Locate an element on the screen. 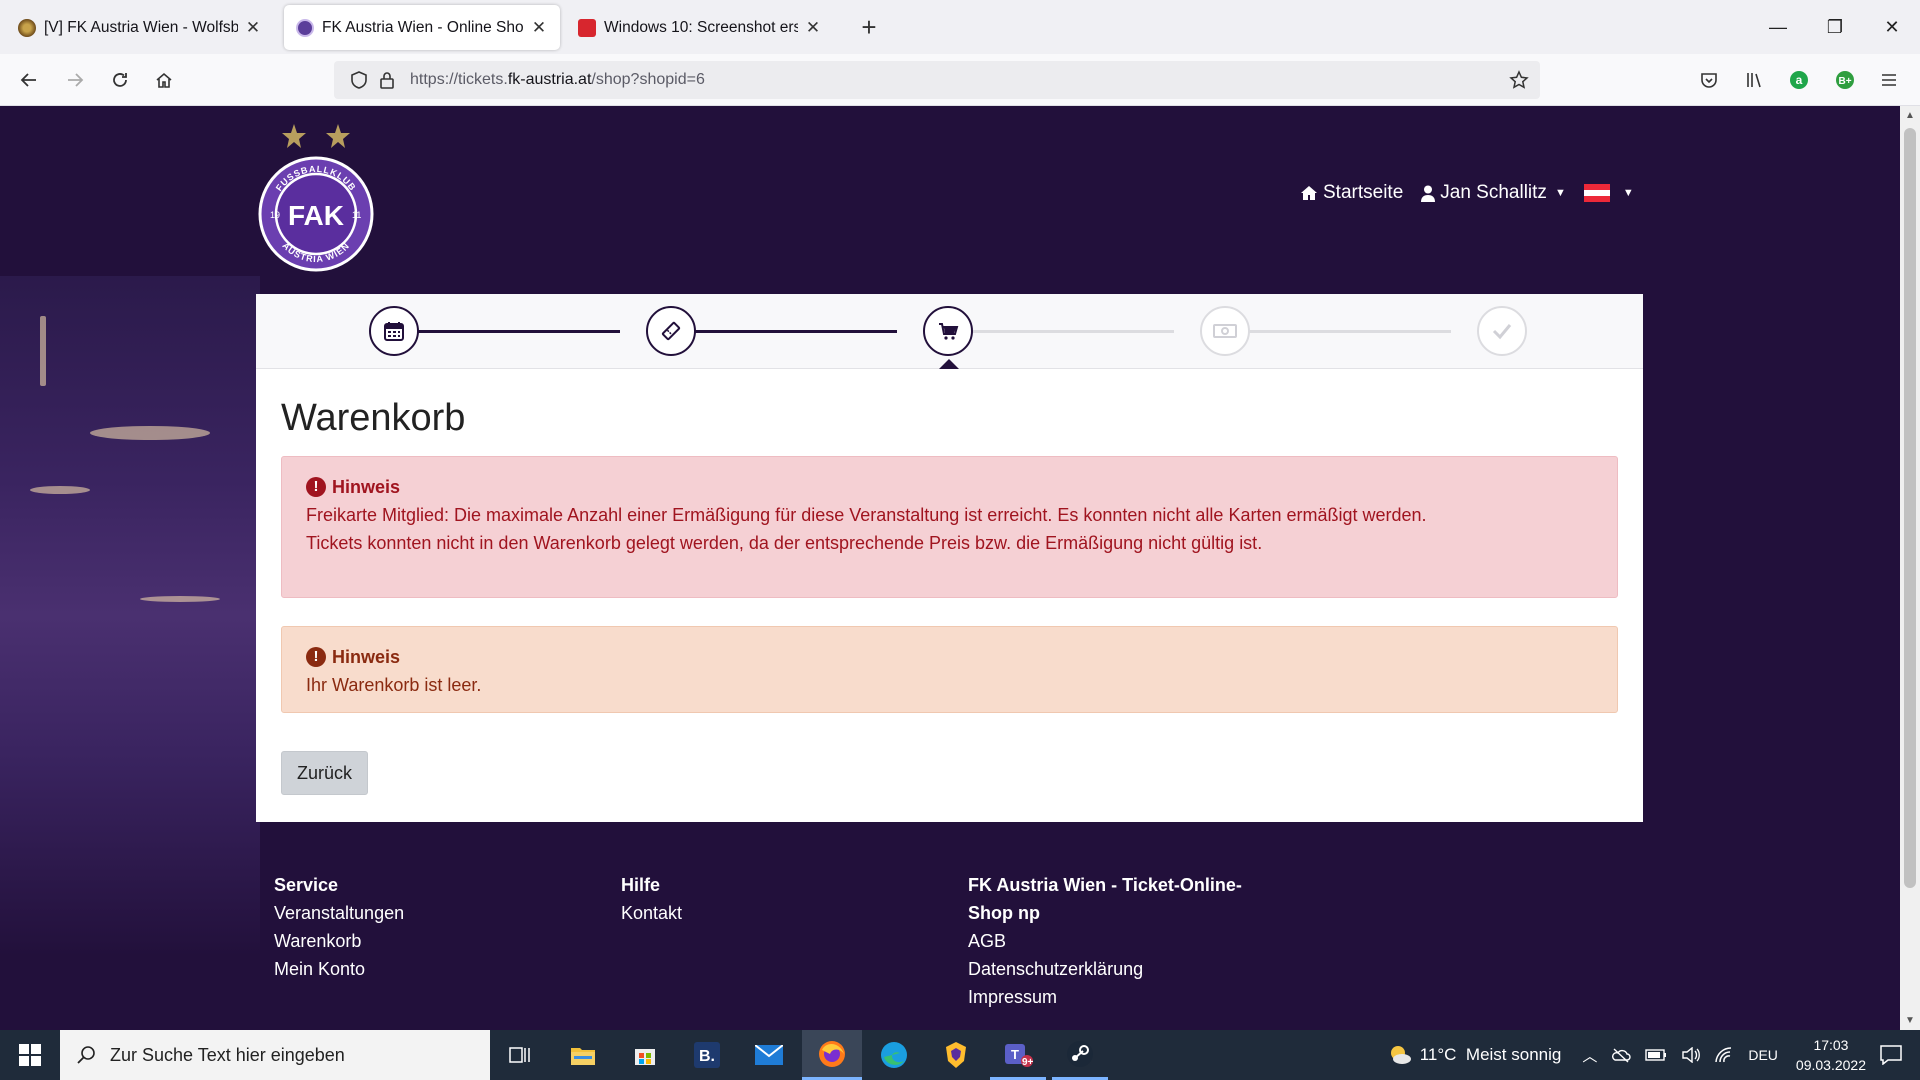  step-ticket is located at coordinates (671, 331).